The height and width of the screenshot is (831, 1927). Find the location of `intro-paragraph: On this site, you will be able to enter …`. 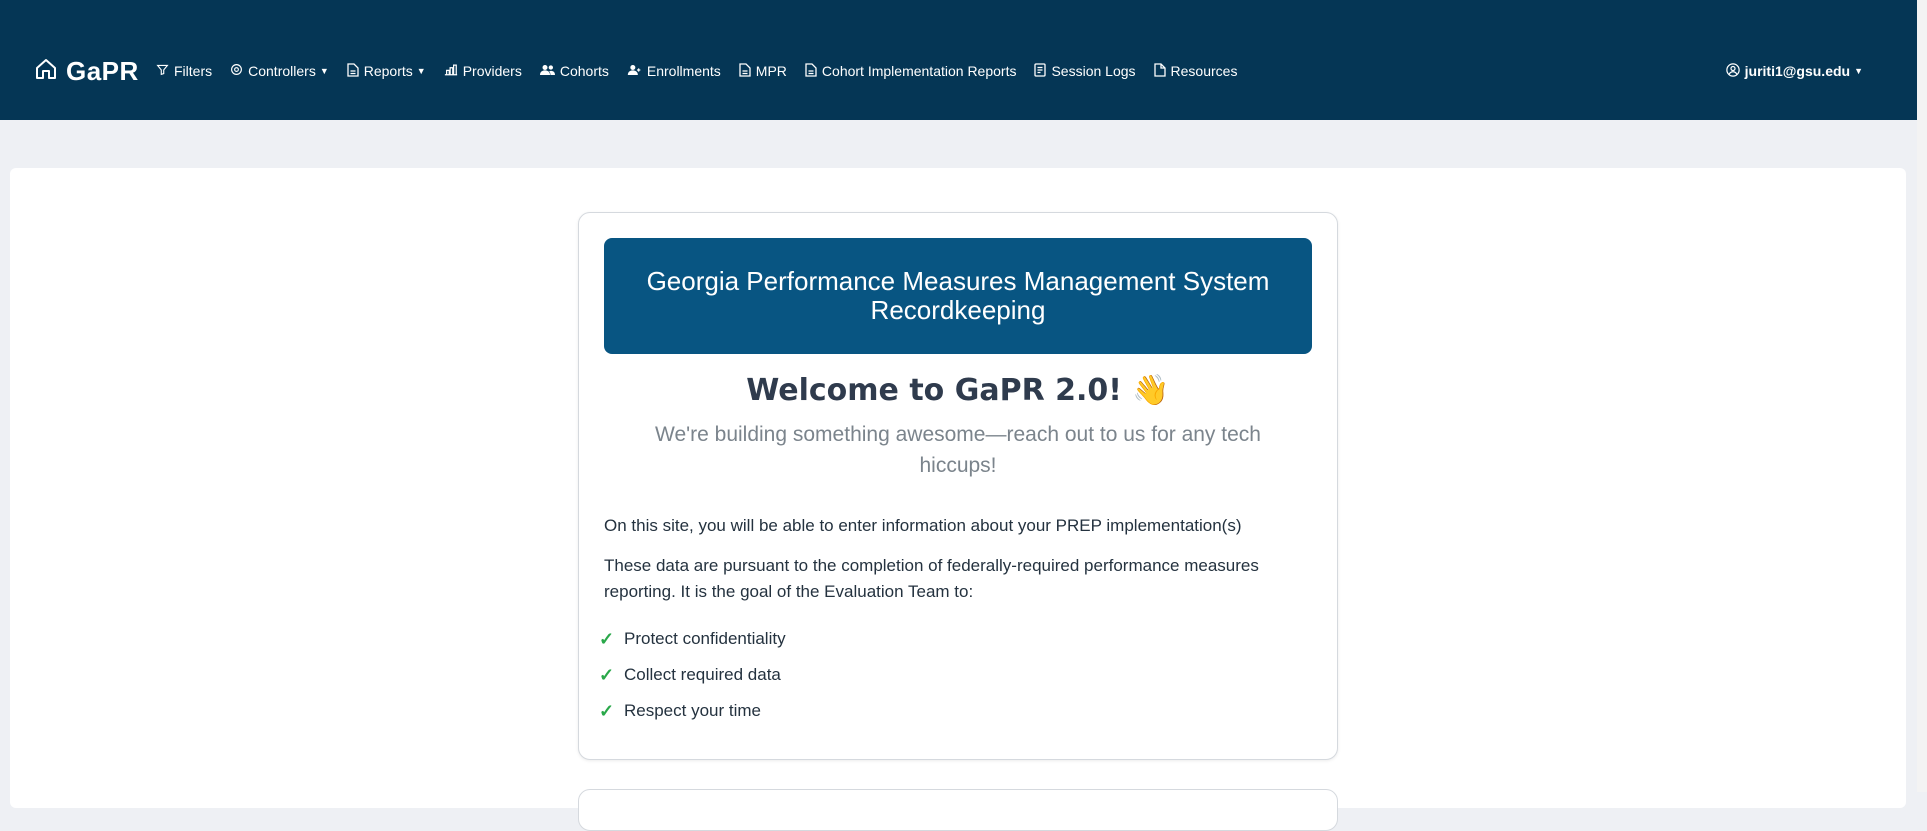

intro-paragraph: On this site, you will be able to enter … is located at coordinates (923, 525).